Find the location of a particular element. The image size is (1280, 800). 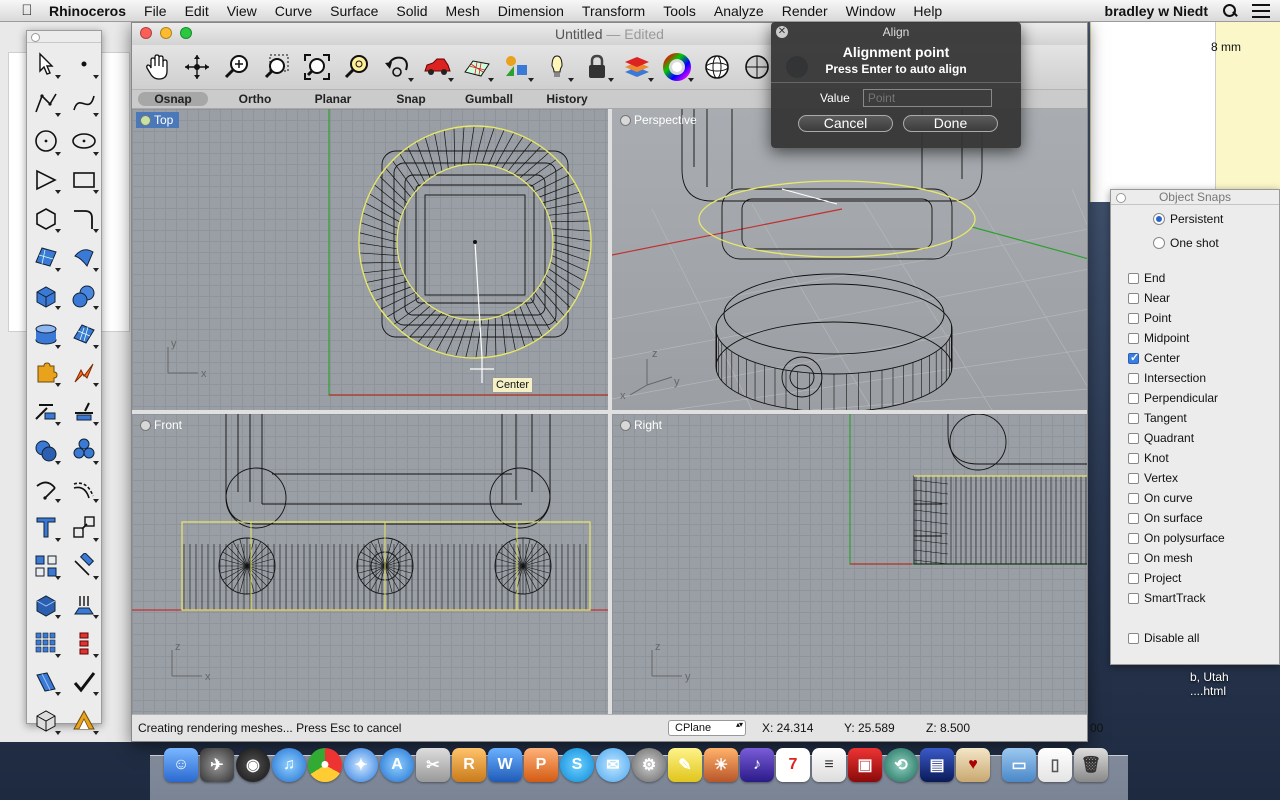

cplane-dropdown: CPlane is located at coordinates (707, 728).